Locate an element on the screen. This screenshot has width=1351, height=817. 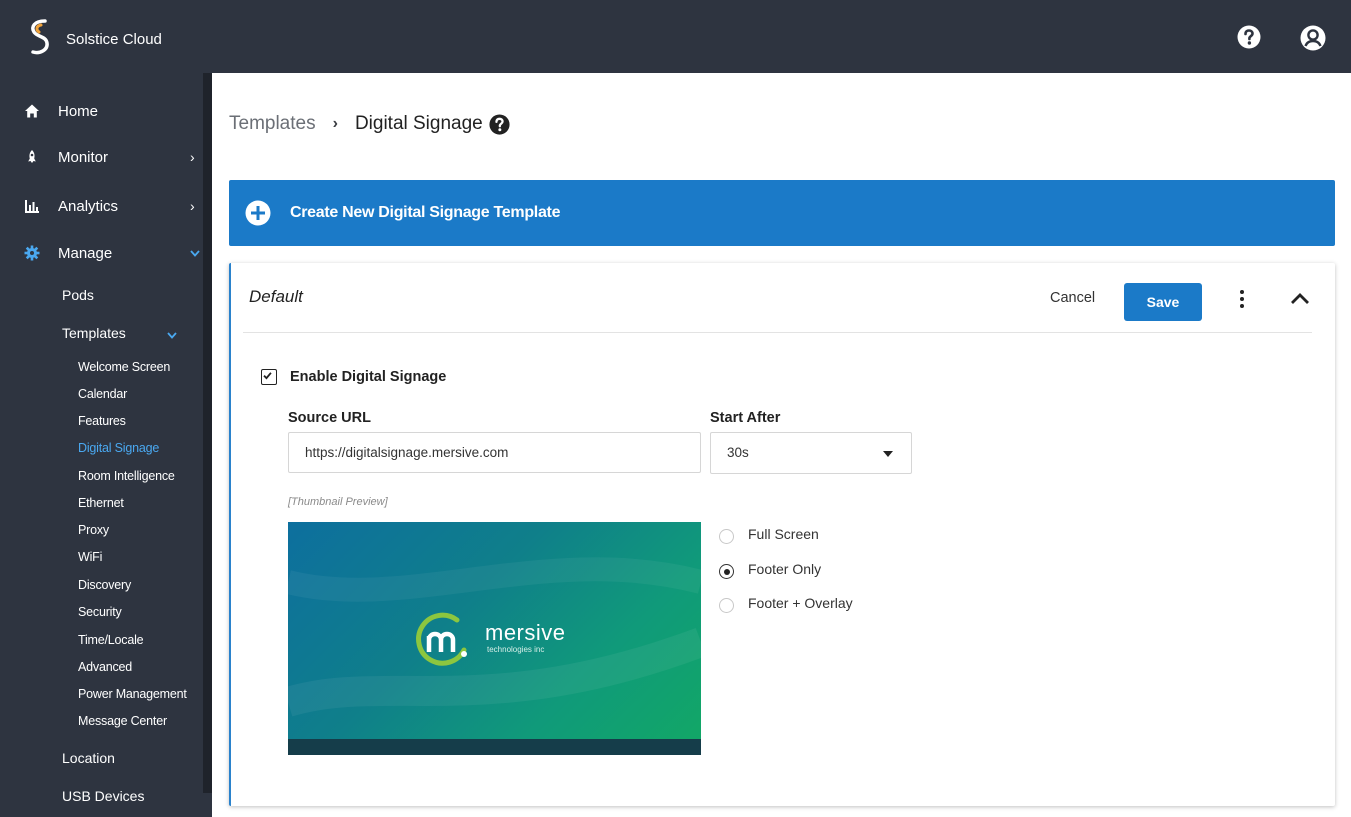
radio-label-footer-only: Footer Only is located at coordinates (785, 569).